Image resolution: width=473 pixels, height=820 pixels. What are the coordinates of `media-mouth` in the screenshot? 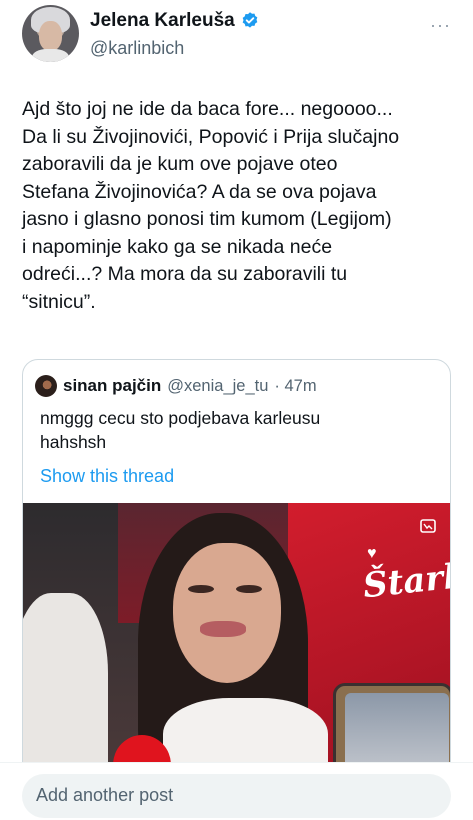 It's located at (223, 629).